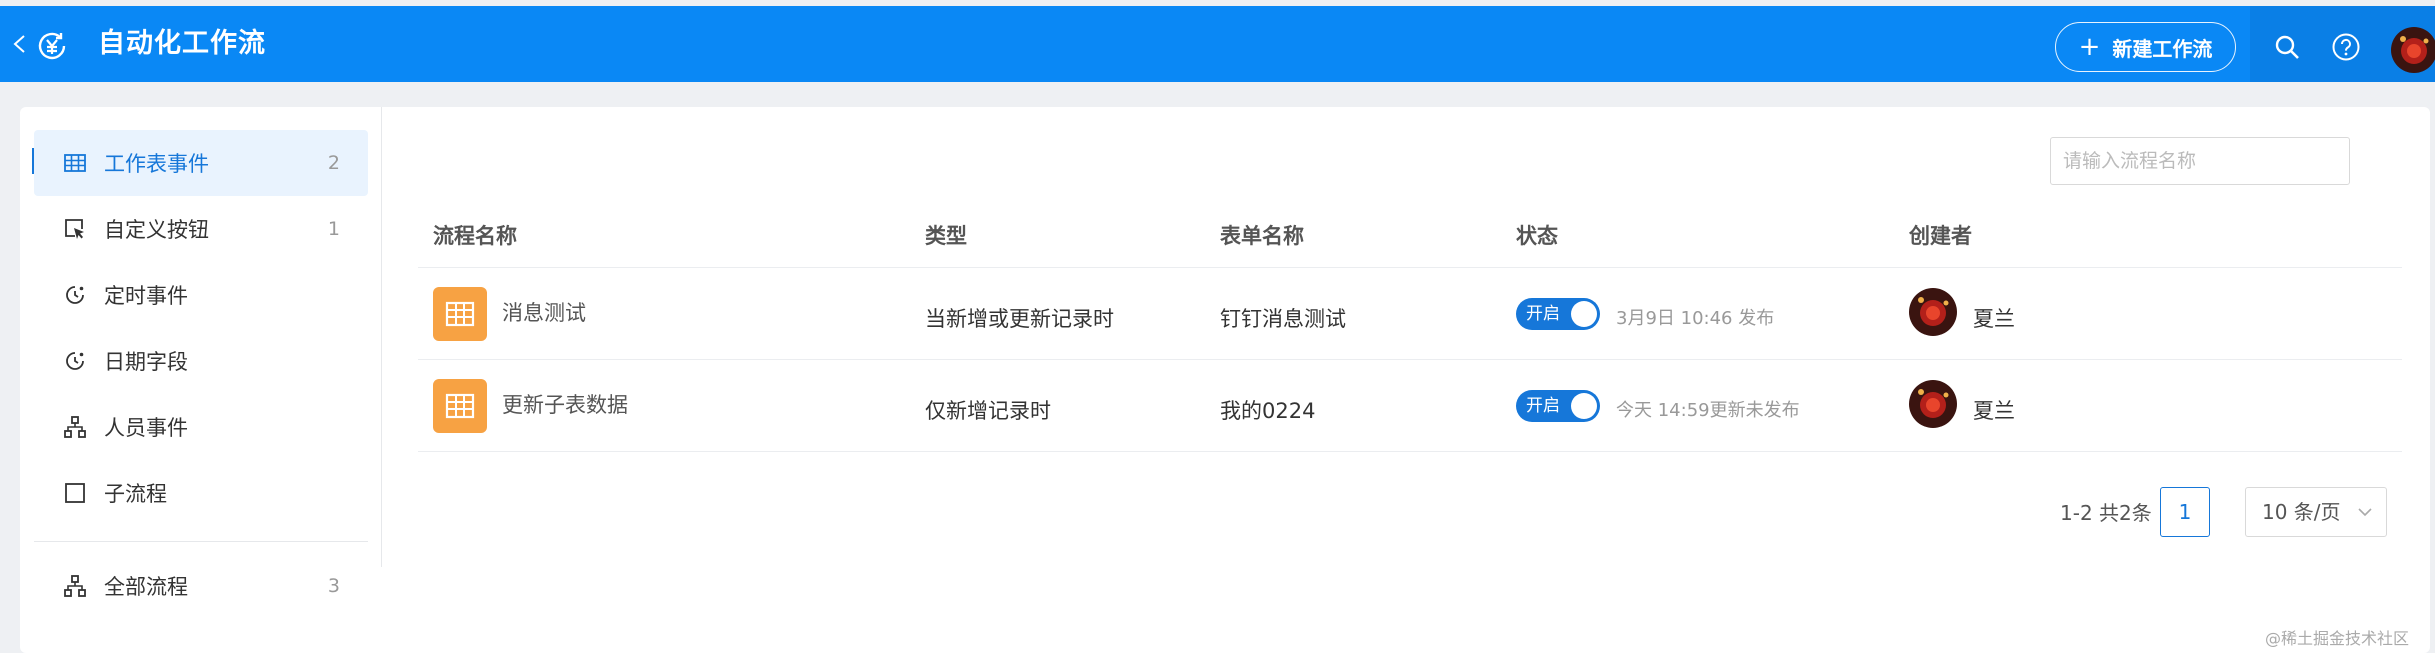 This screenshot has width=2435, height=653. Describe the element at coordinates (2301, 512) in the screenshot. I see `page-size-label: 10 条/页` at that location.